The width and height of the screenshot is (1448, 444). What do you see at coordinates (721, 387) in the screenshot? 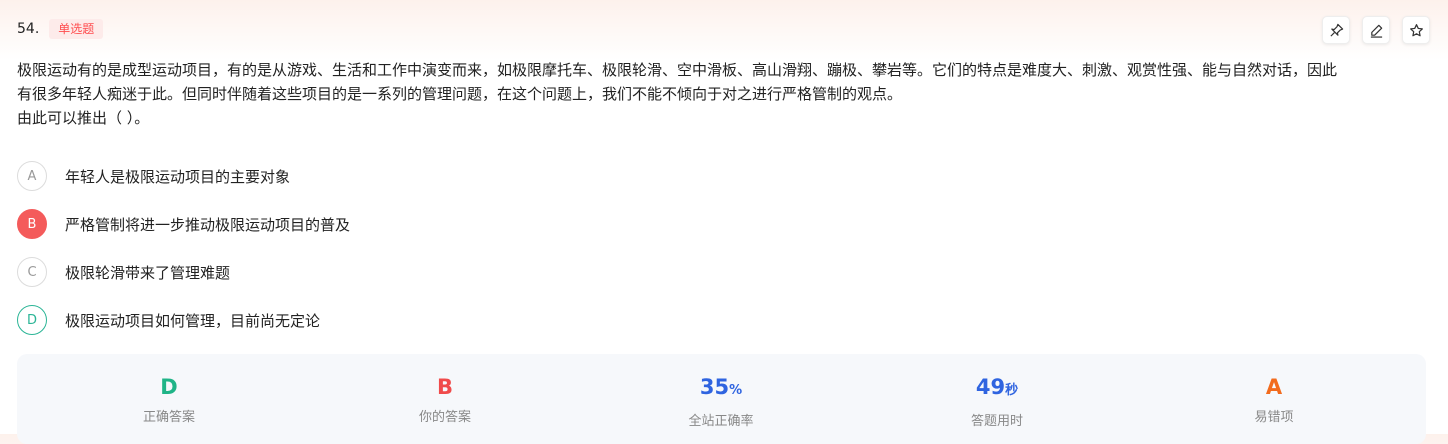
I see `accuracy-value: 35%` at bounding box center [721, 387].